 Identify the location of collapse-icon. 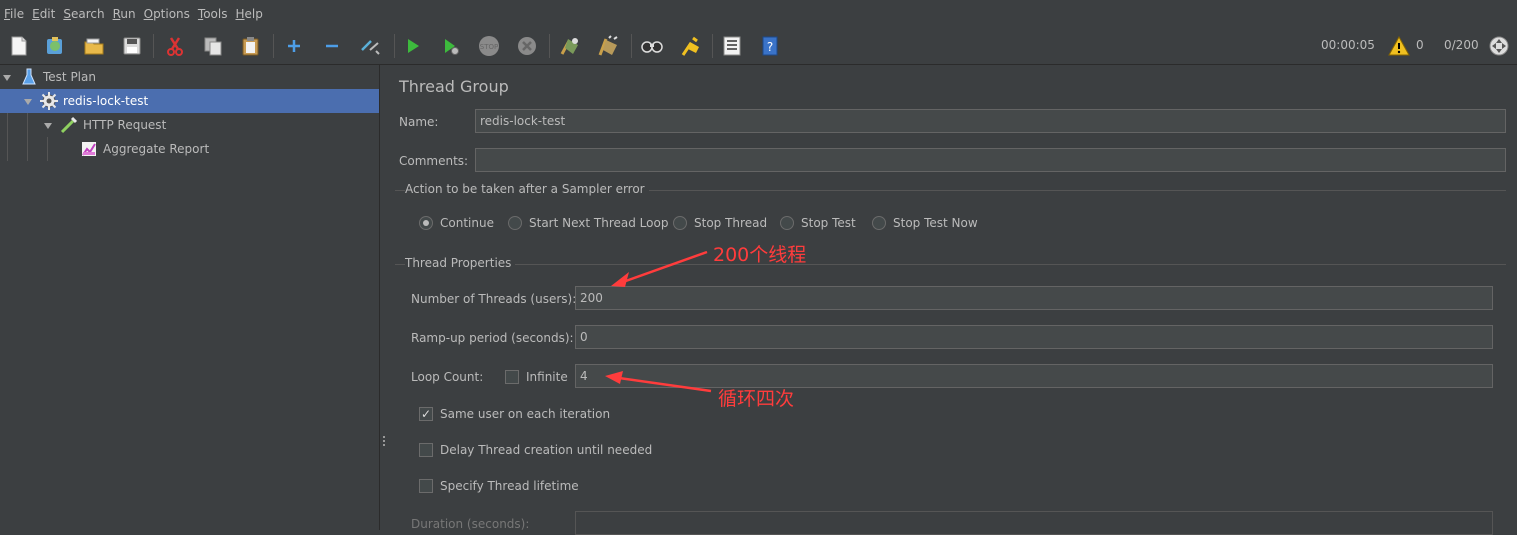
(332, 46).